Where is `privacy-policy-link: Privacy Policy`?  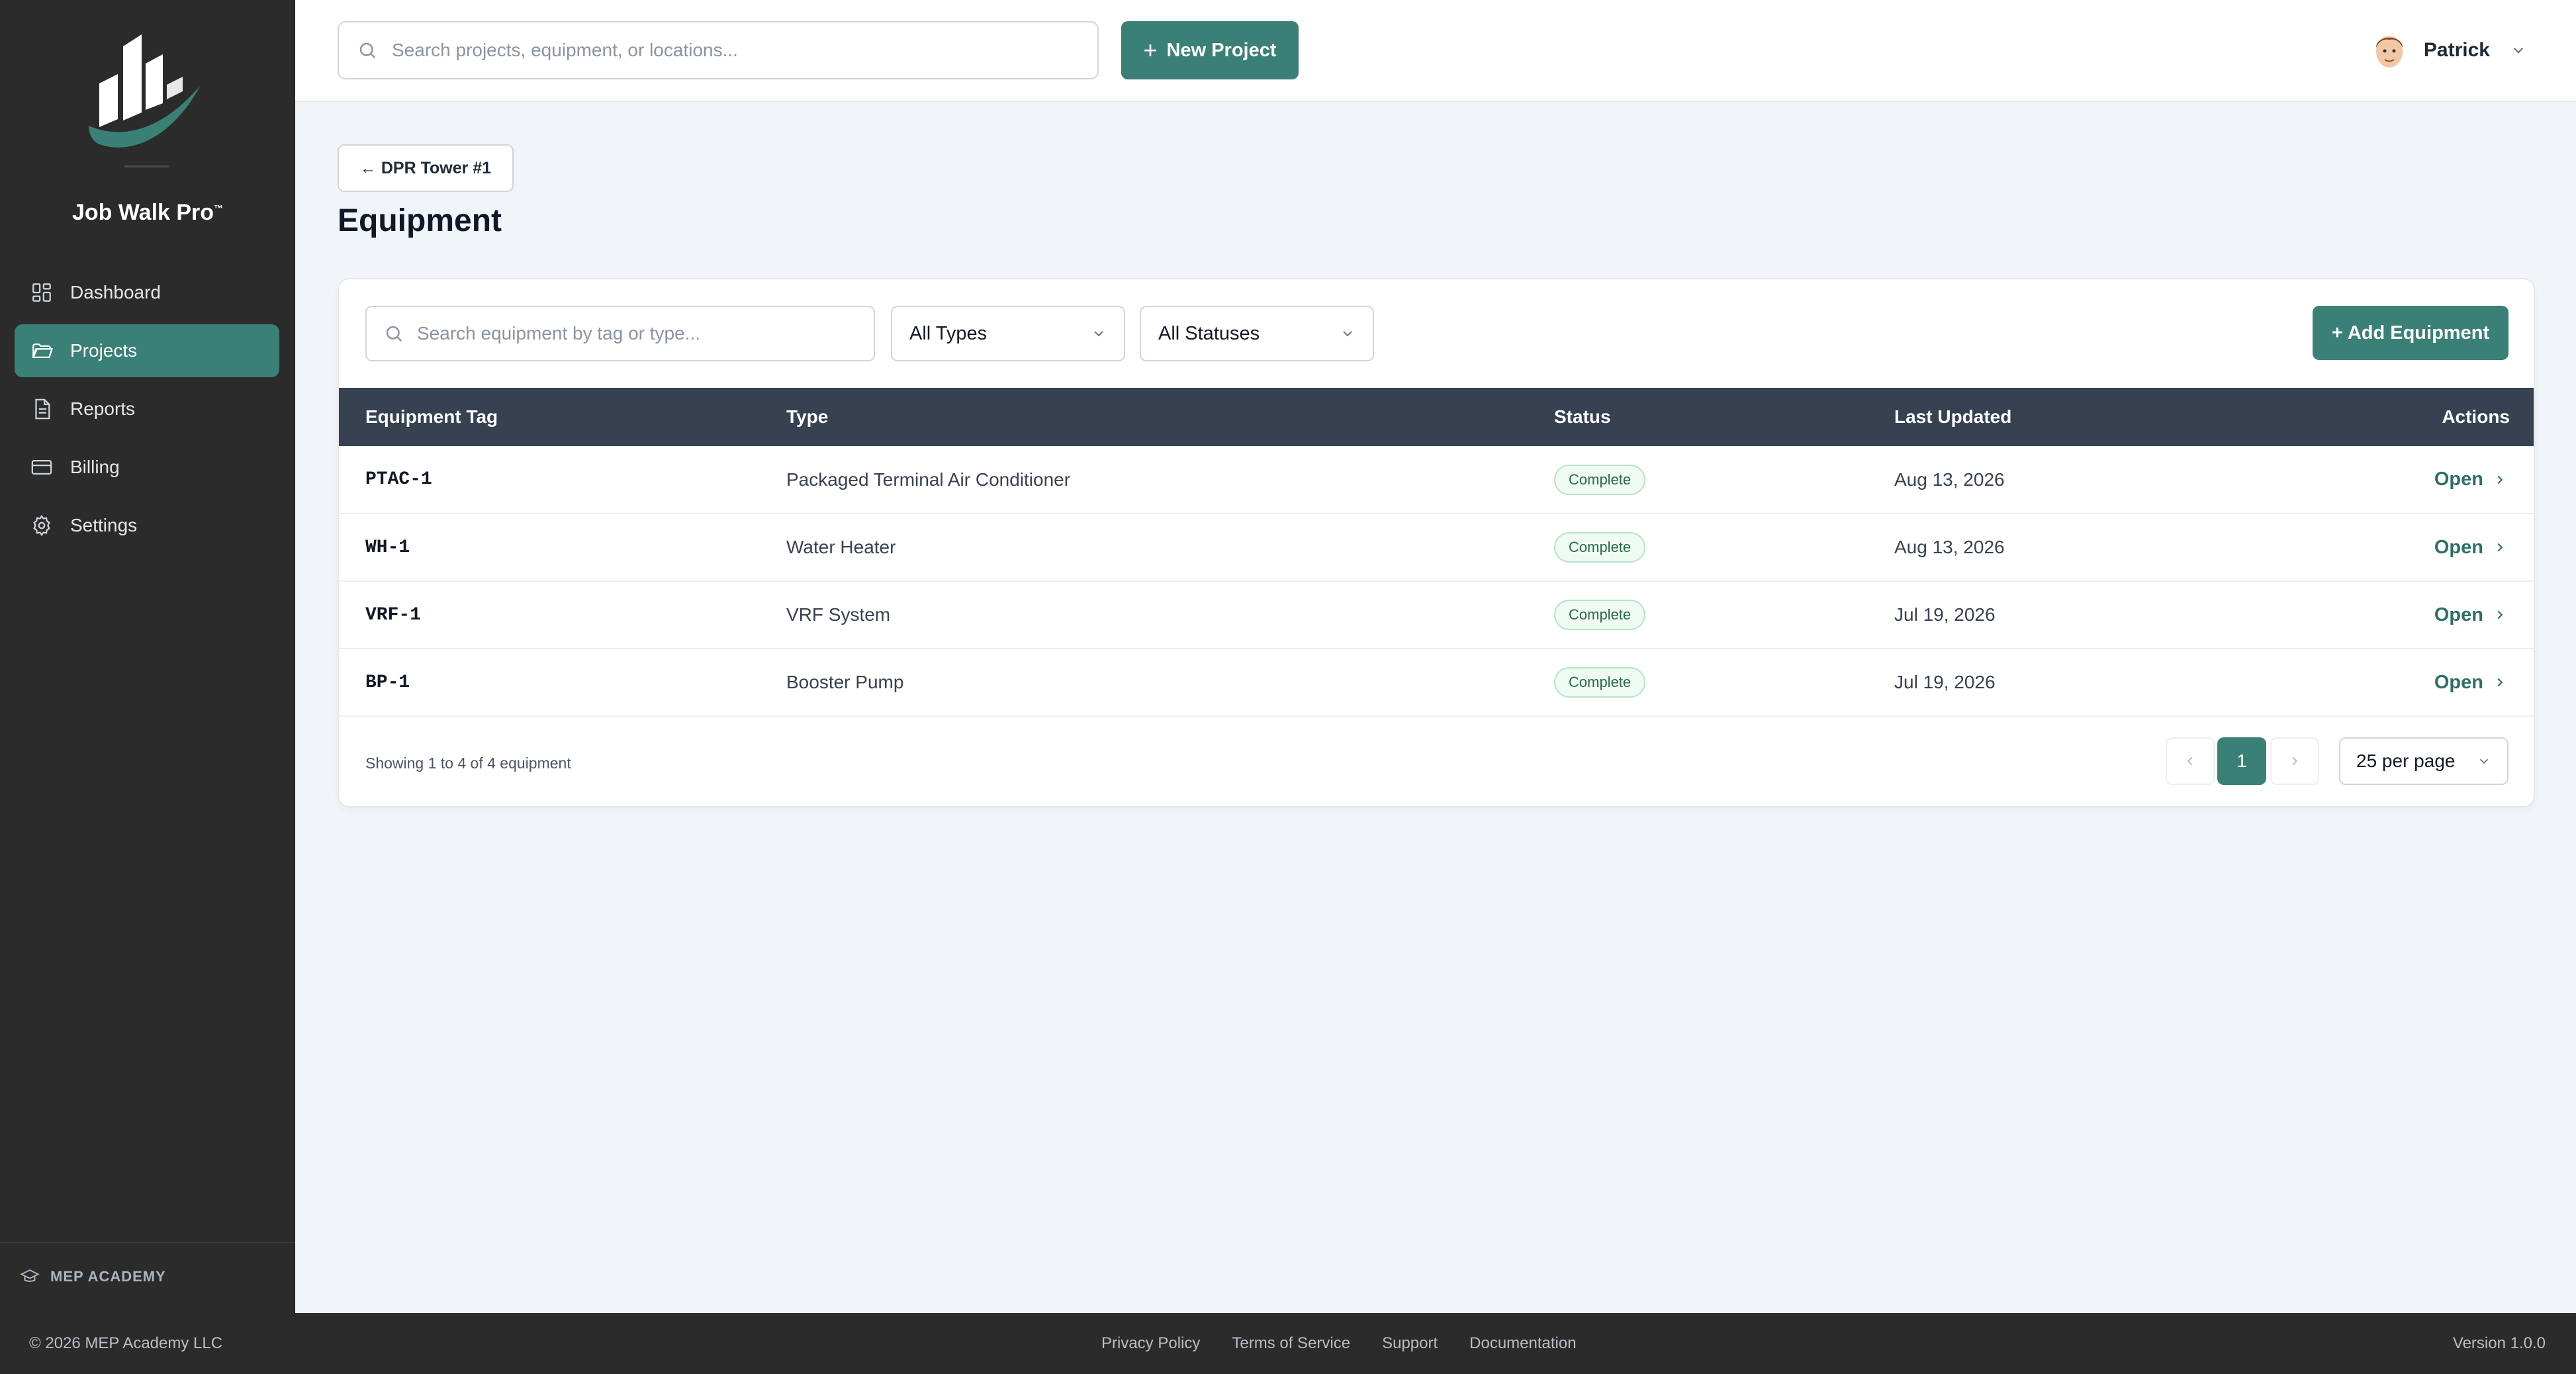
privacy-policy-link: Privacy Policy is located at coordinates (1150, 1343).